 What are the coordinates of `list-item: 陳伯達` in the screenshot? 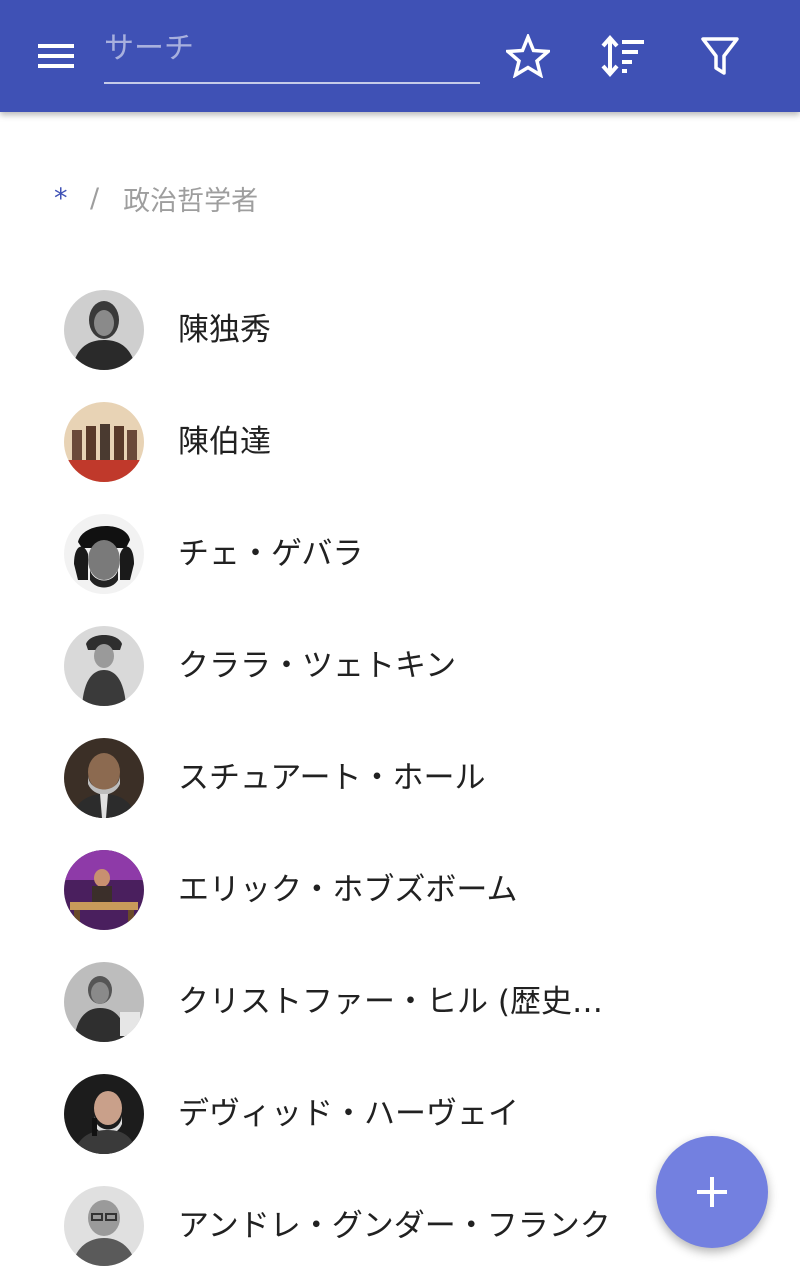 It's located at (400, 442).